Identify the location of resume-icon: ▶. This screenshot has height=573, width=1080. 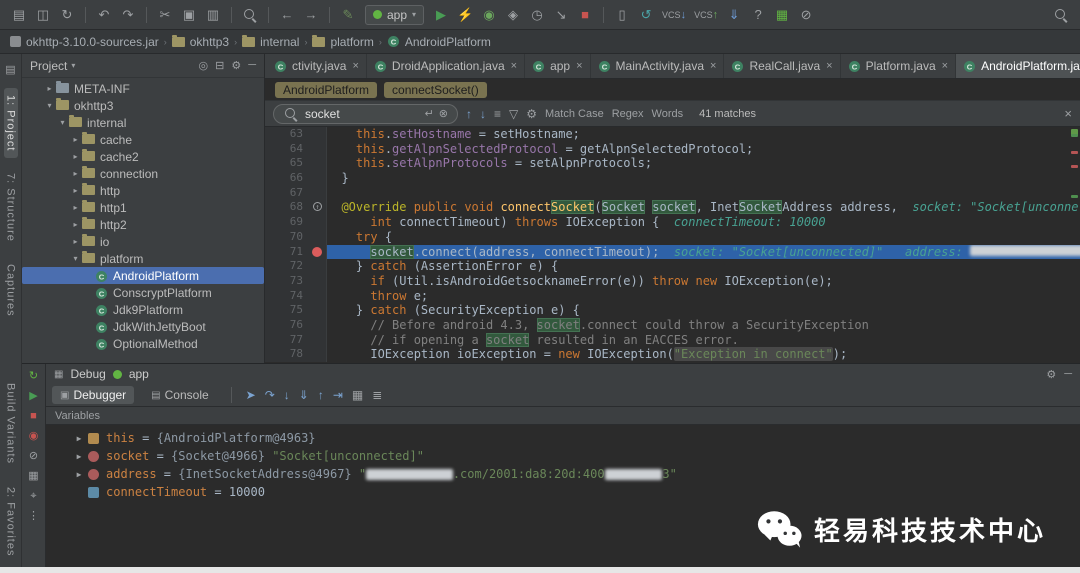
(33, 396).